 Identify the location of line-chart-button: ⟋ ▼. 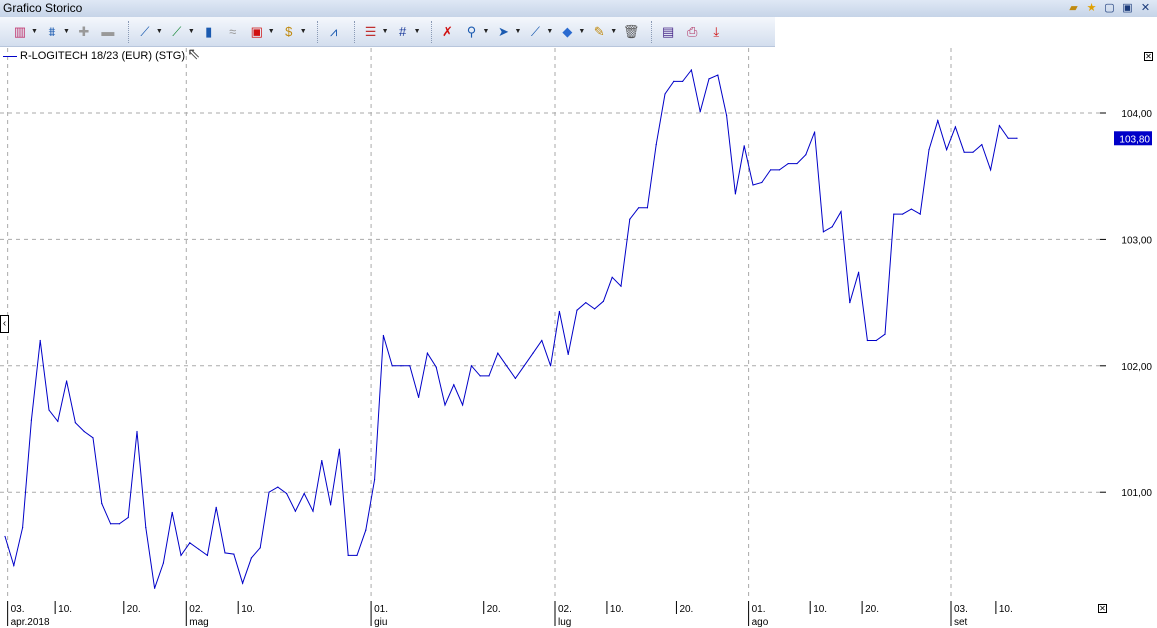
(149, 32).